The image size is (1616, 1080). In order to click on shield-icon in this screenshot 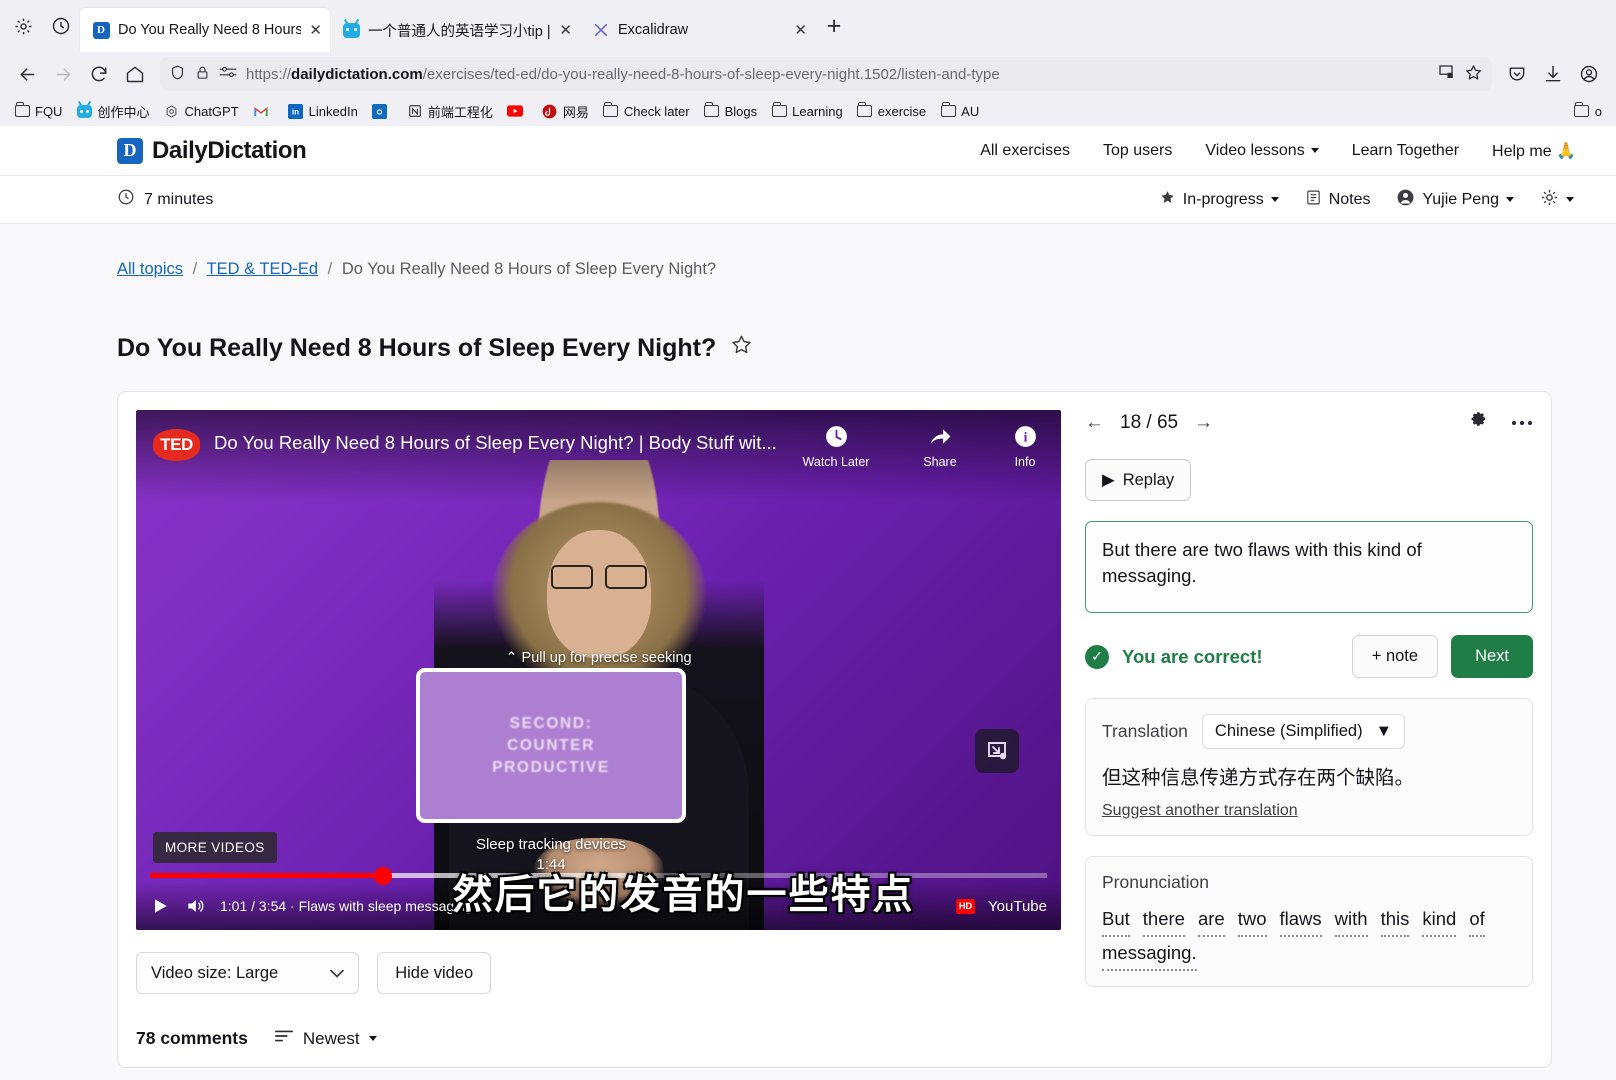, I will do `click(177, 74)`.